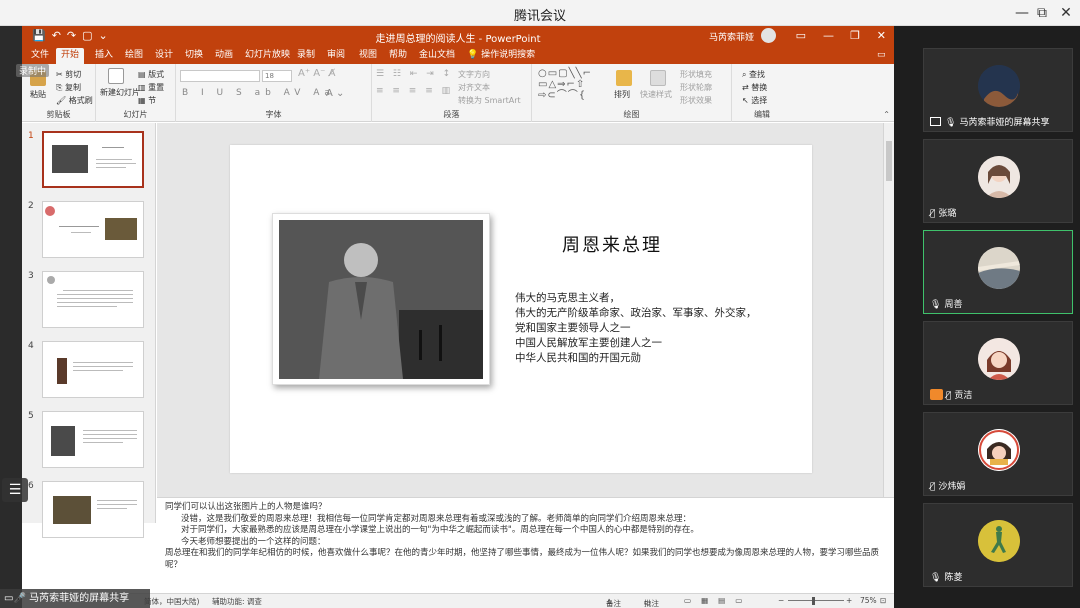  Describe the element at coordinates (116, 76) in the screenshot. I see `new-slide-icon` at that location.